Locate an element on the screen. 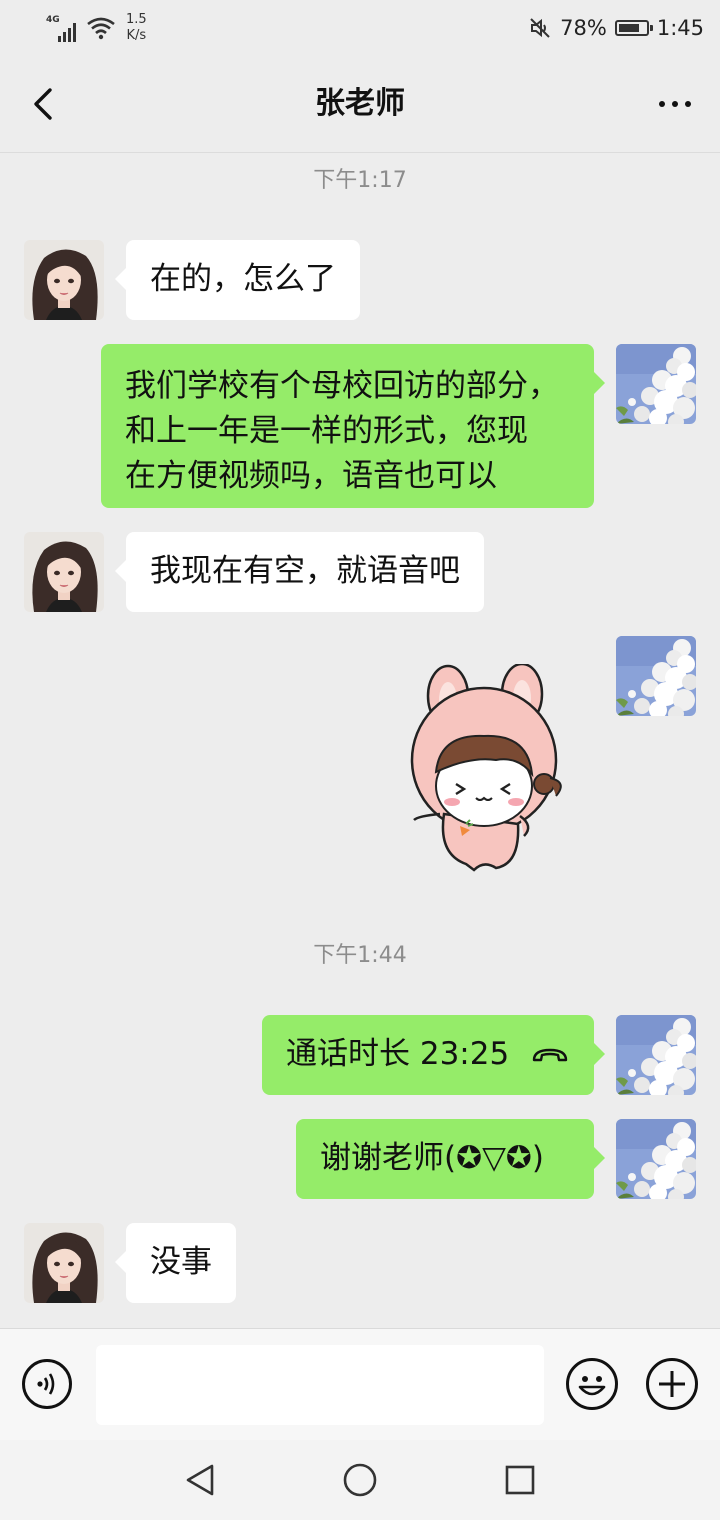 Image resolution: width=720 pixels, height=1520 pixels. battery-fill is located at coordinates (628, 28).